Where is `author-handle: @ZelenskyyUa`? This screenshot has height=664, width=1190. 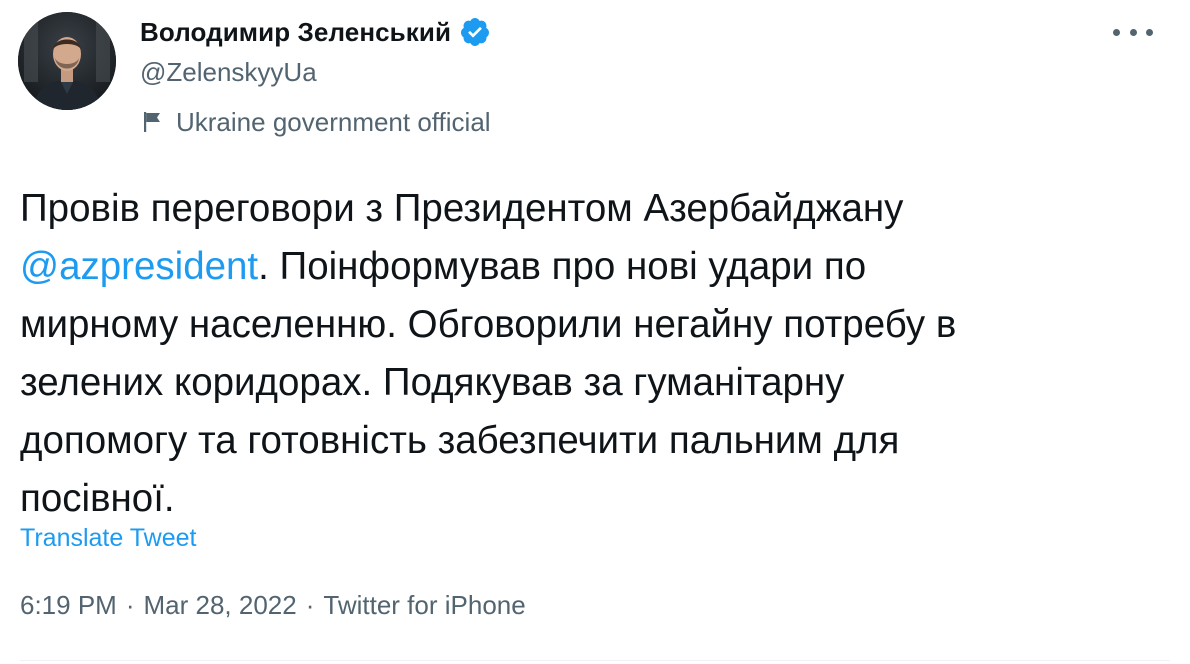 author-handle: @ZelenskyyUa is located at coordinates (228, 72).